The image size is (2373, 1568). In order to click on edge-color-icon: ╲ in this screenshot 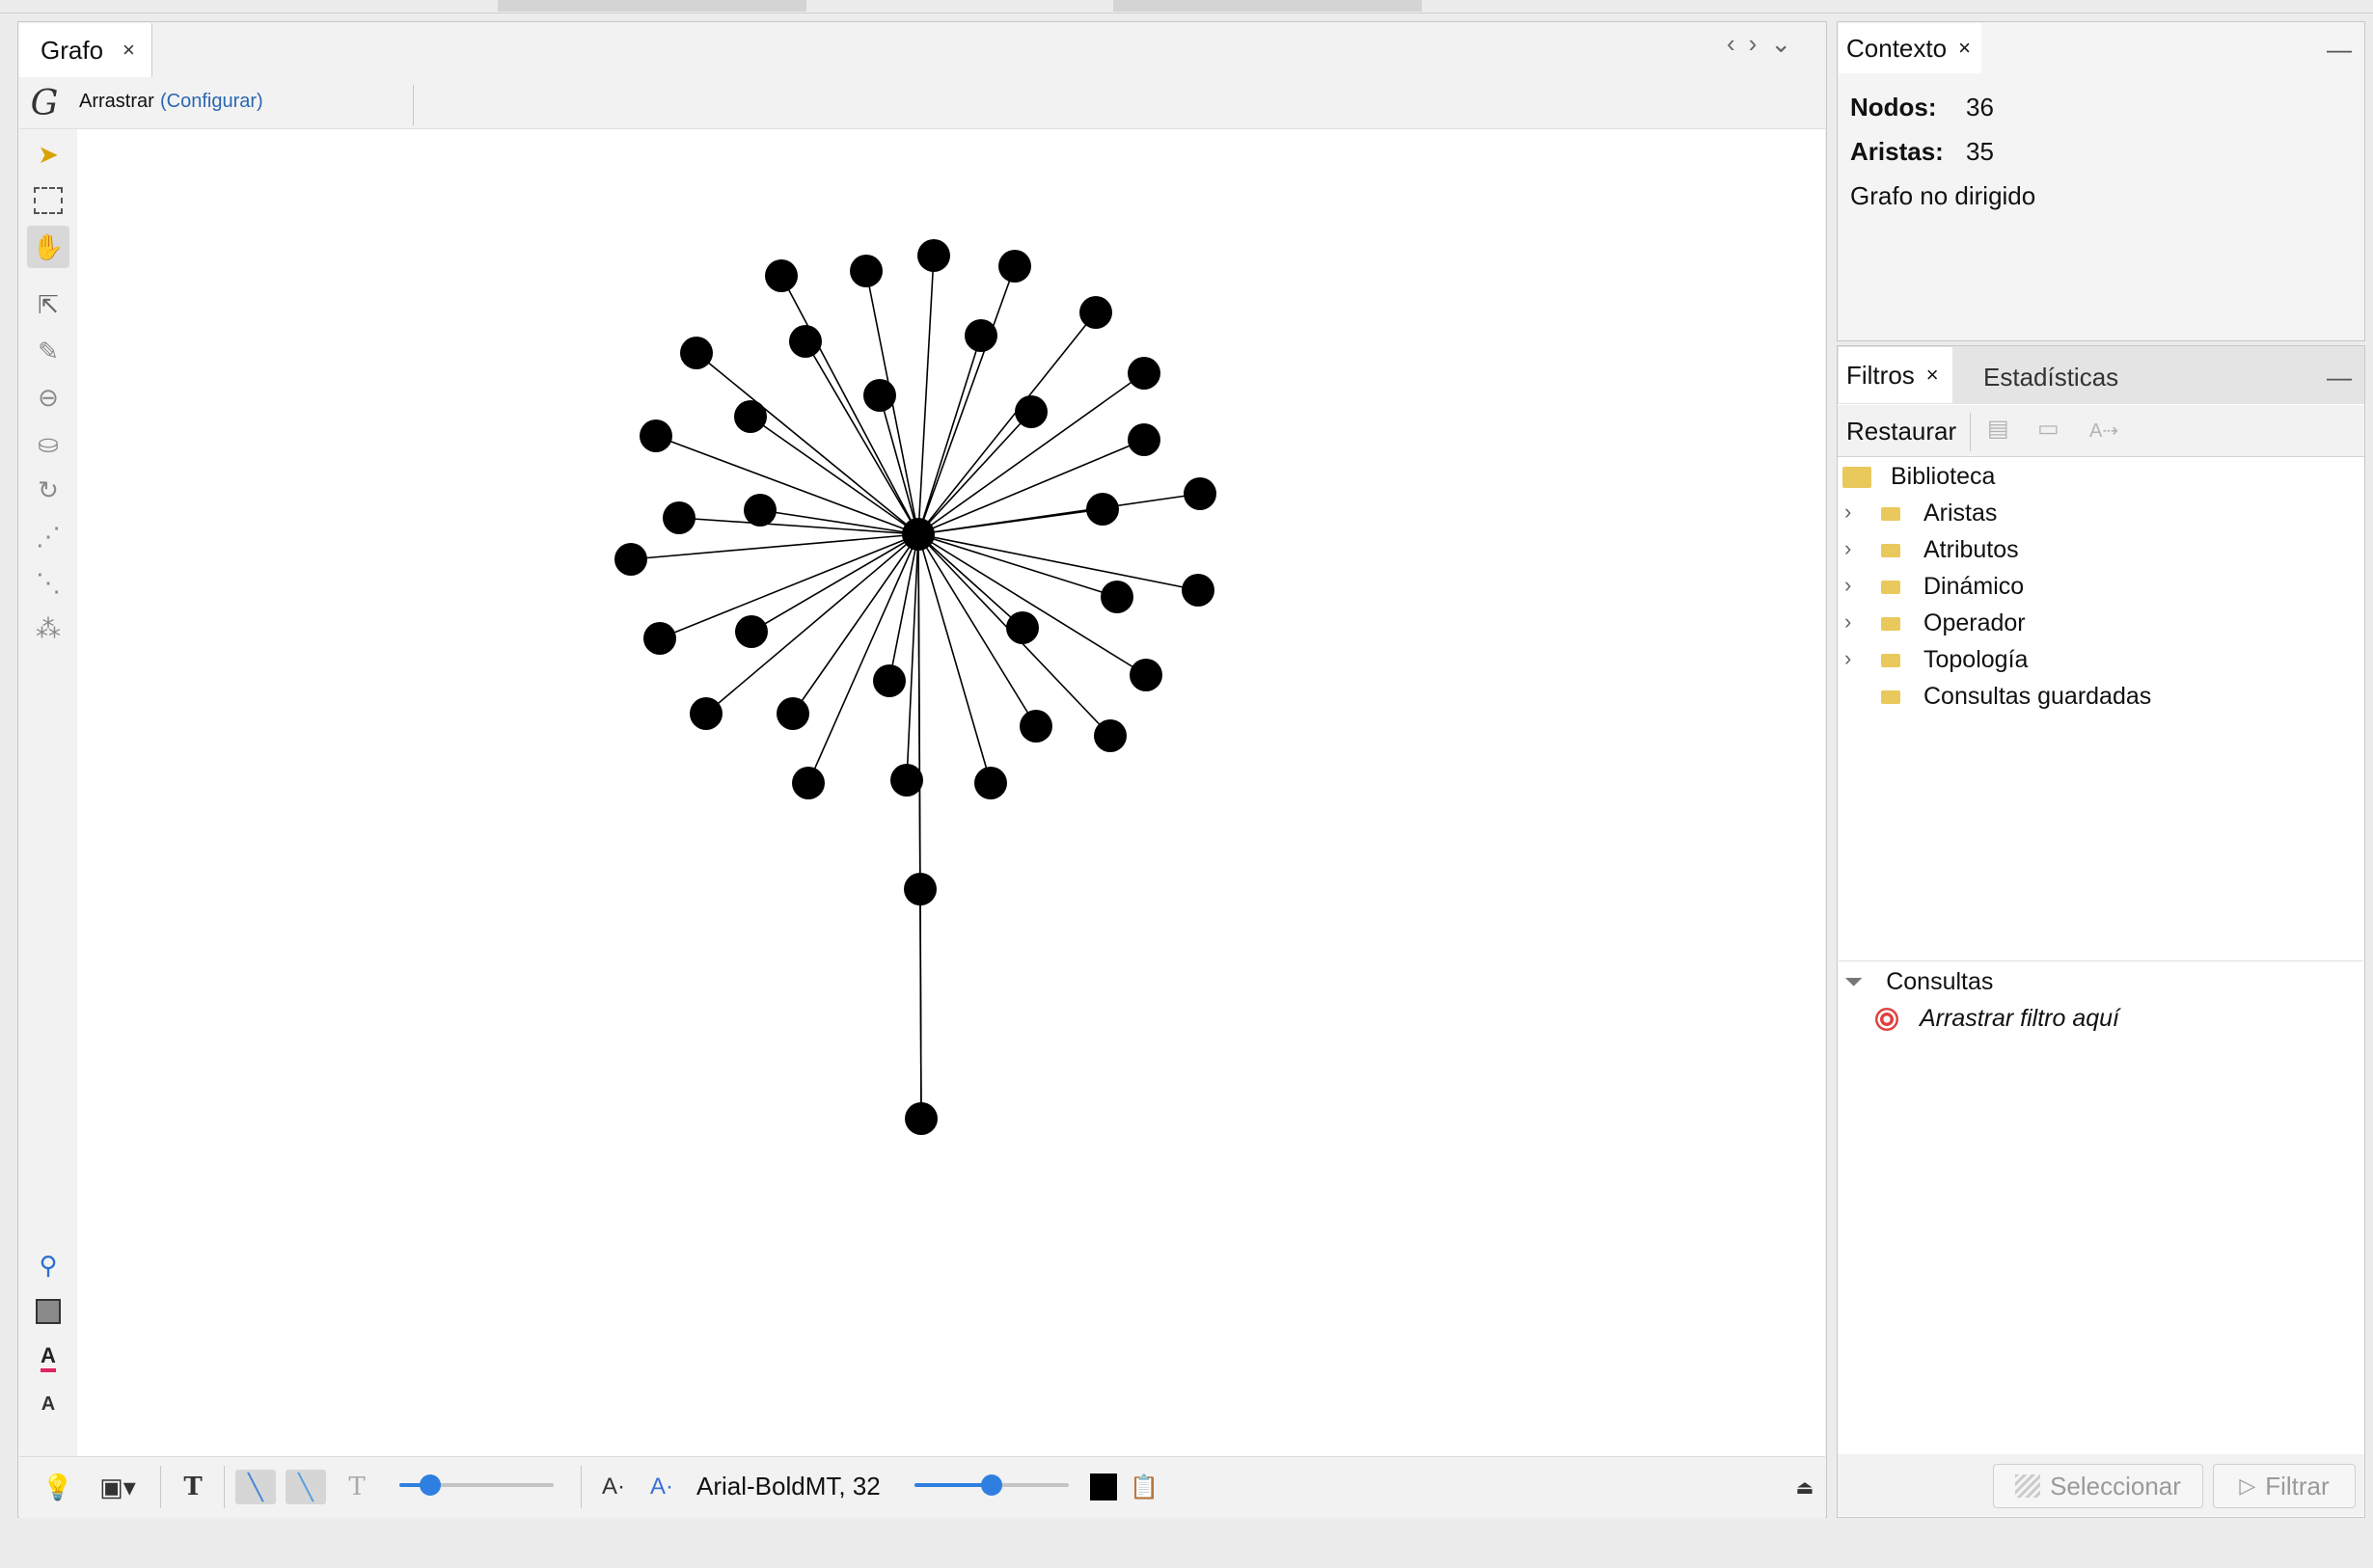, I will do `click(306, 1487)`.